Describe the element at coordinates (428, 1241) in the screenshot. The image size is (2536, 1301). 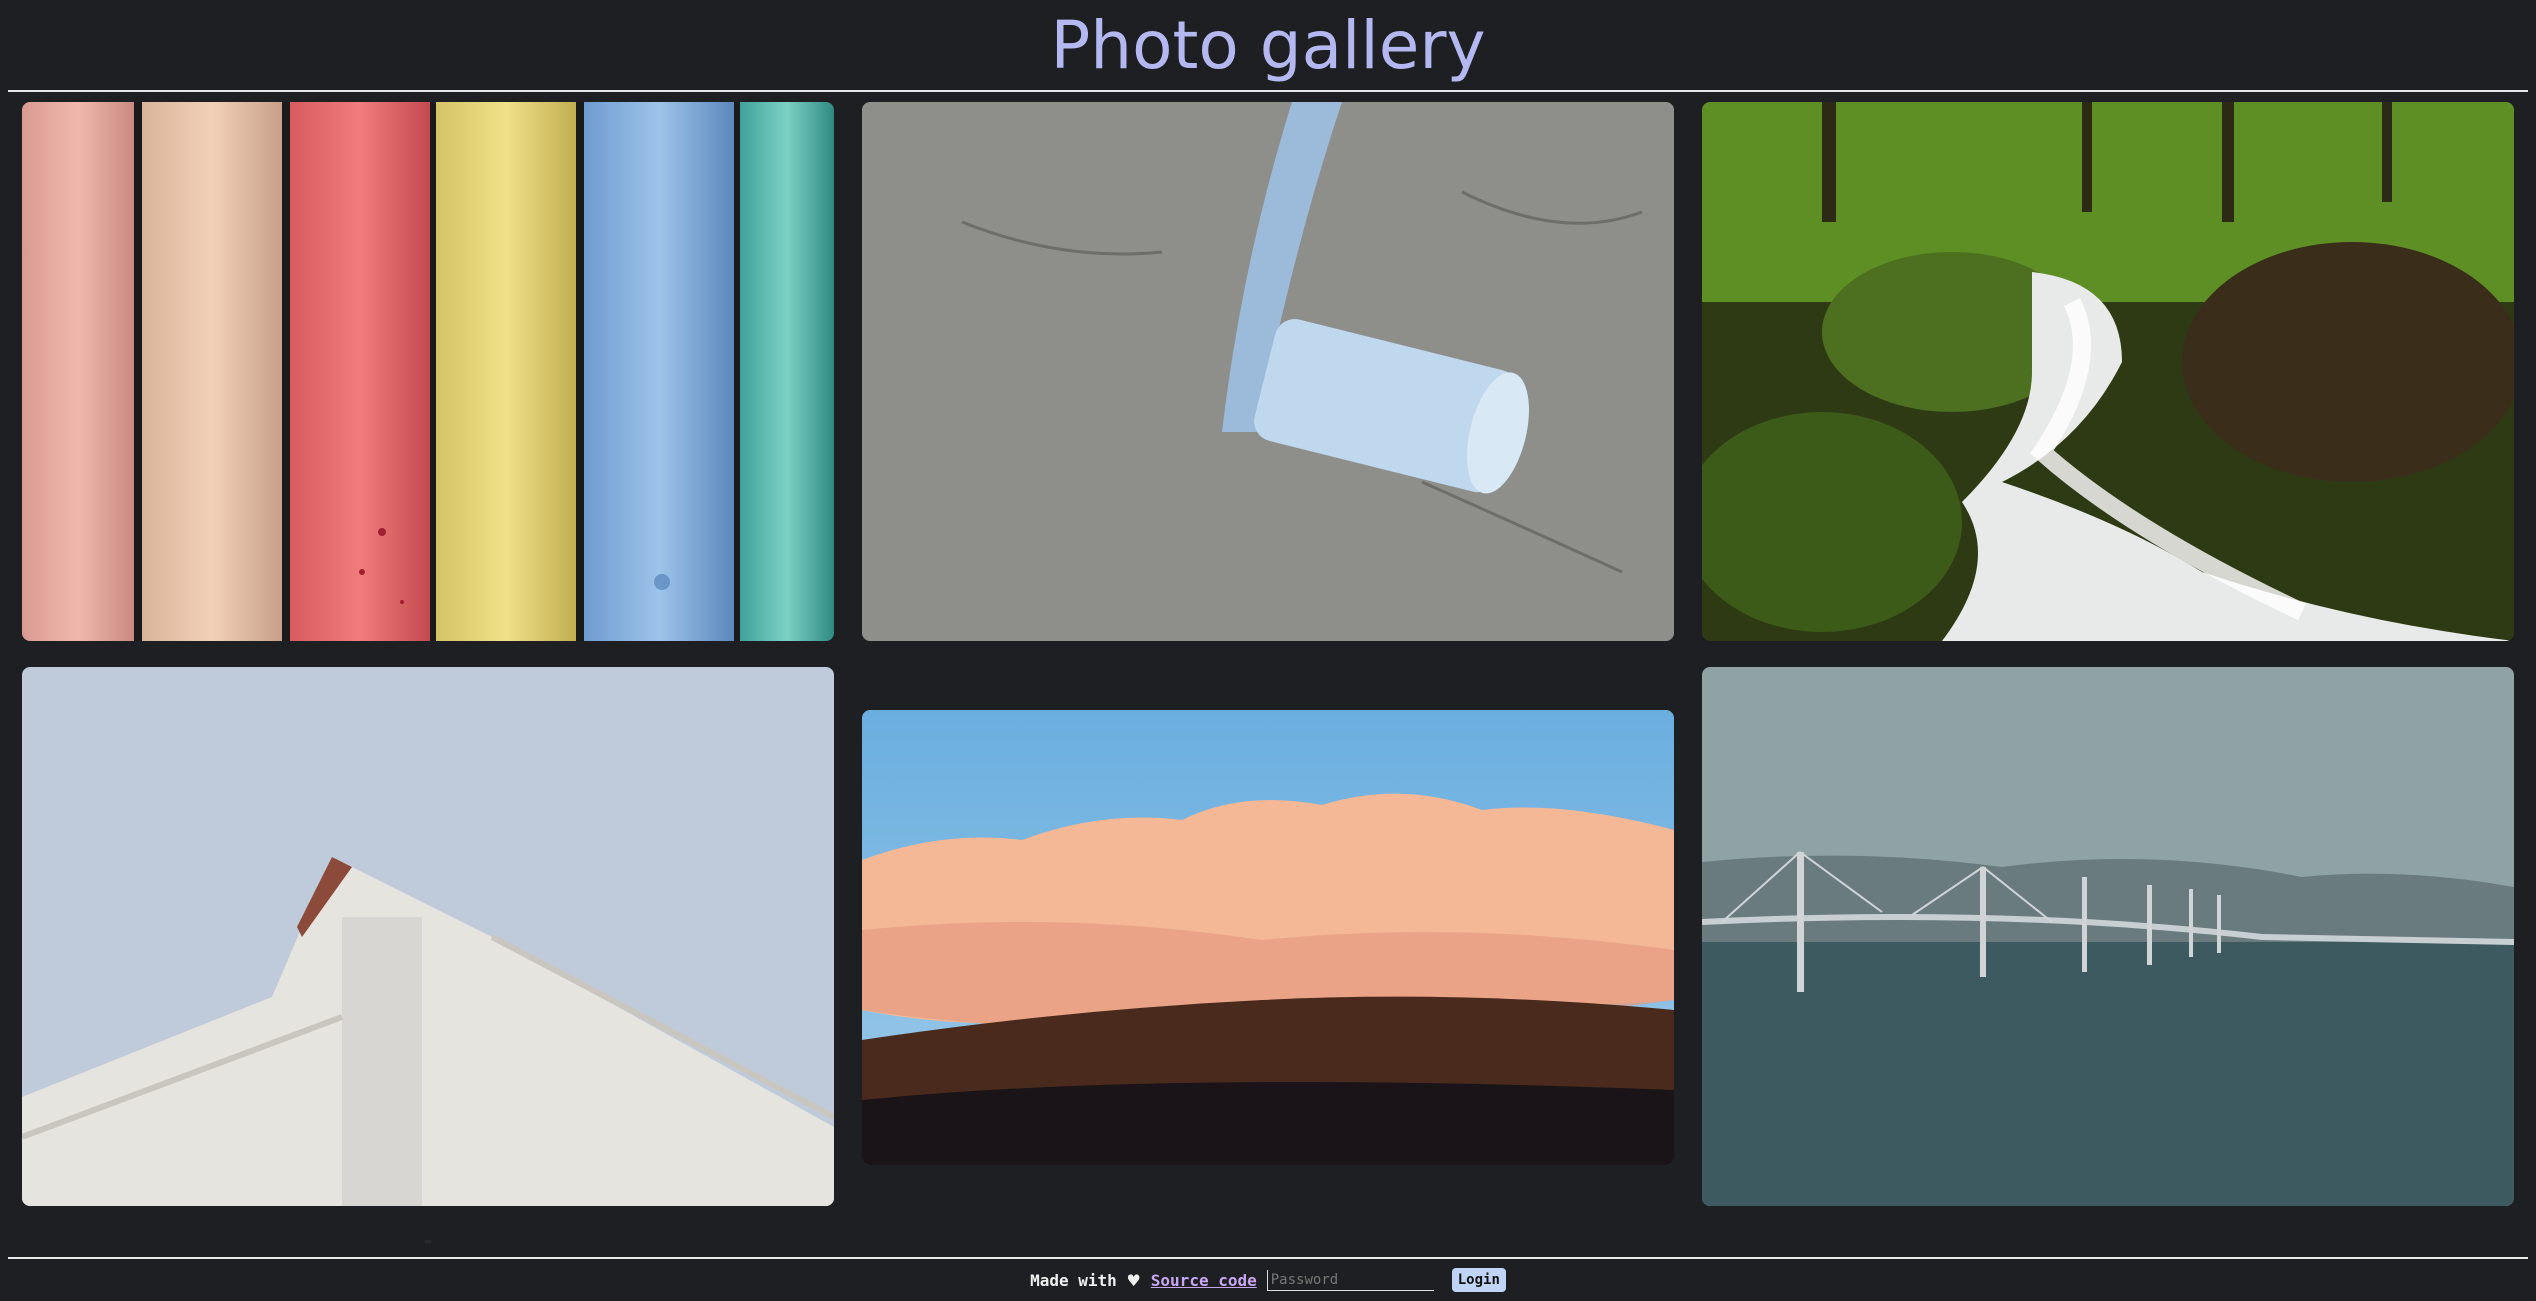
I see `decorative-mark` at that location.